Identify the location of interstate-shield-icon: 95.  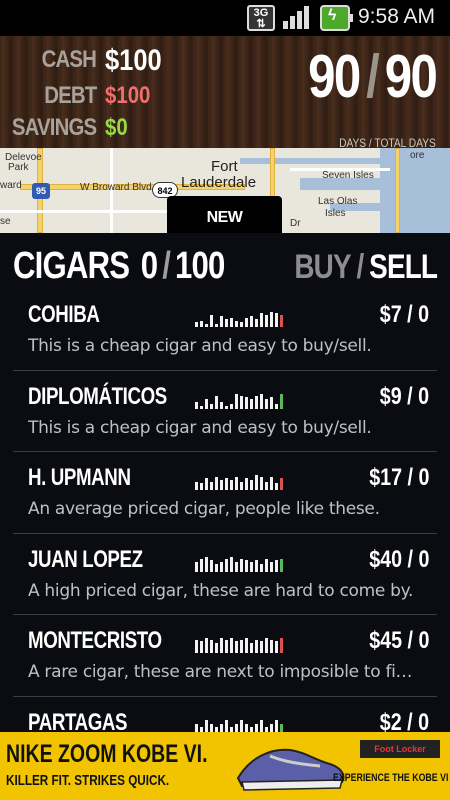
(41, 191).